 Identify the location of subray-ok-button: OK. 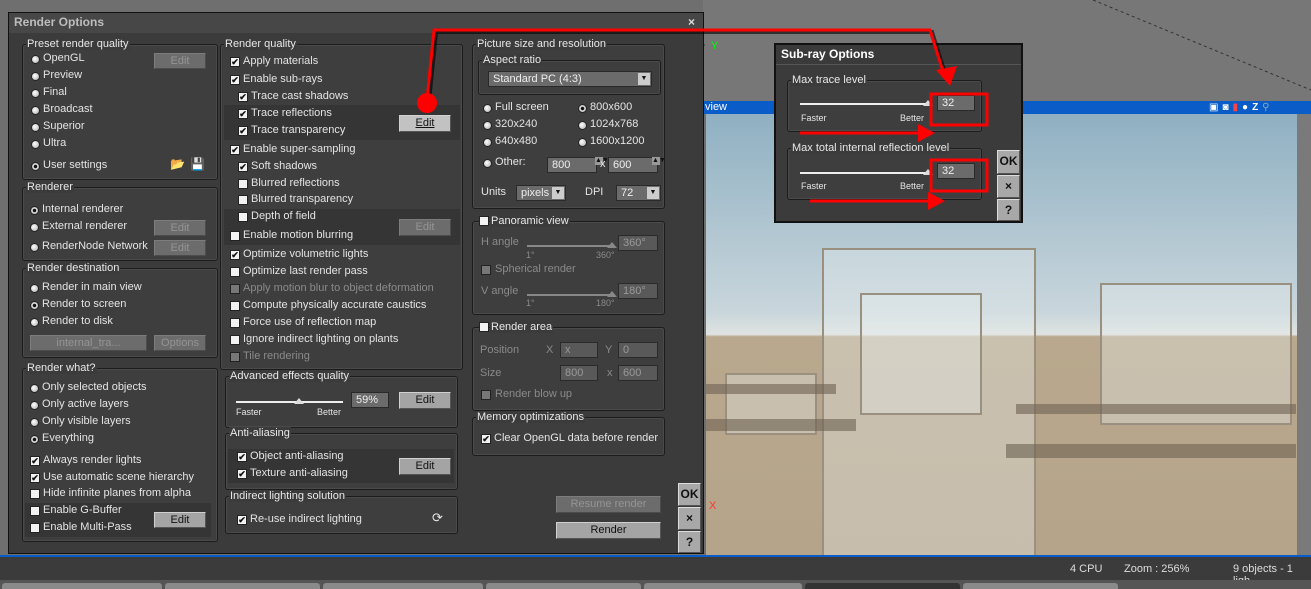
(1008, 162).